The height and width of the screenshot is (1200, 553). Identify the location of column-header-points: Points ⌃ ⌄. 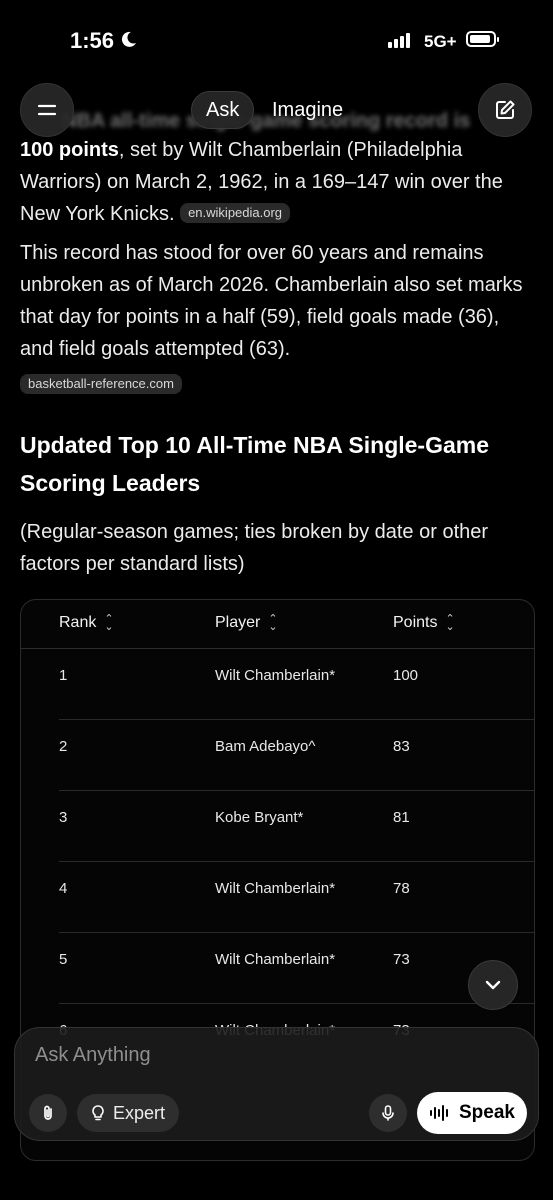
(424, 623).